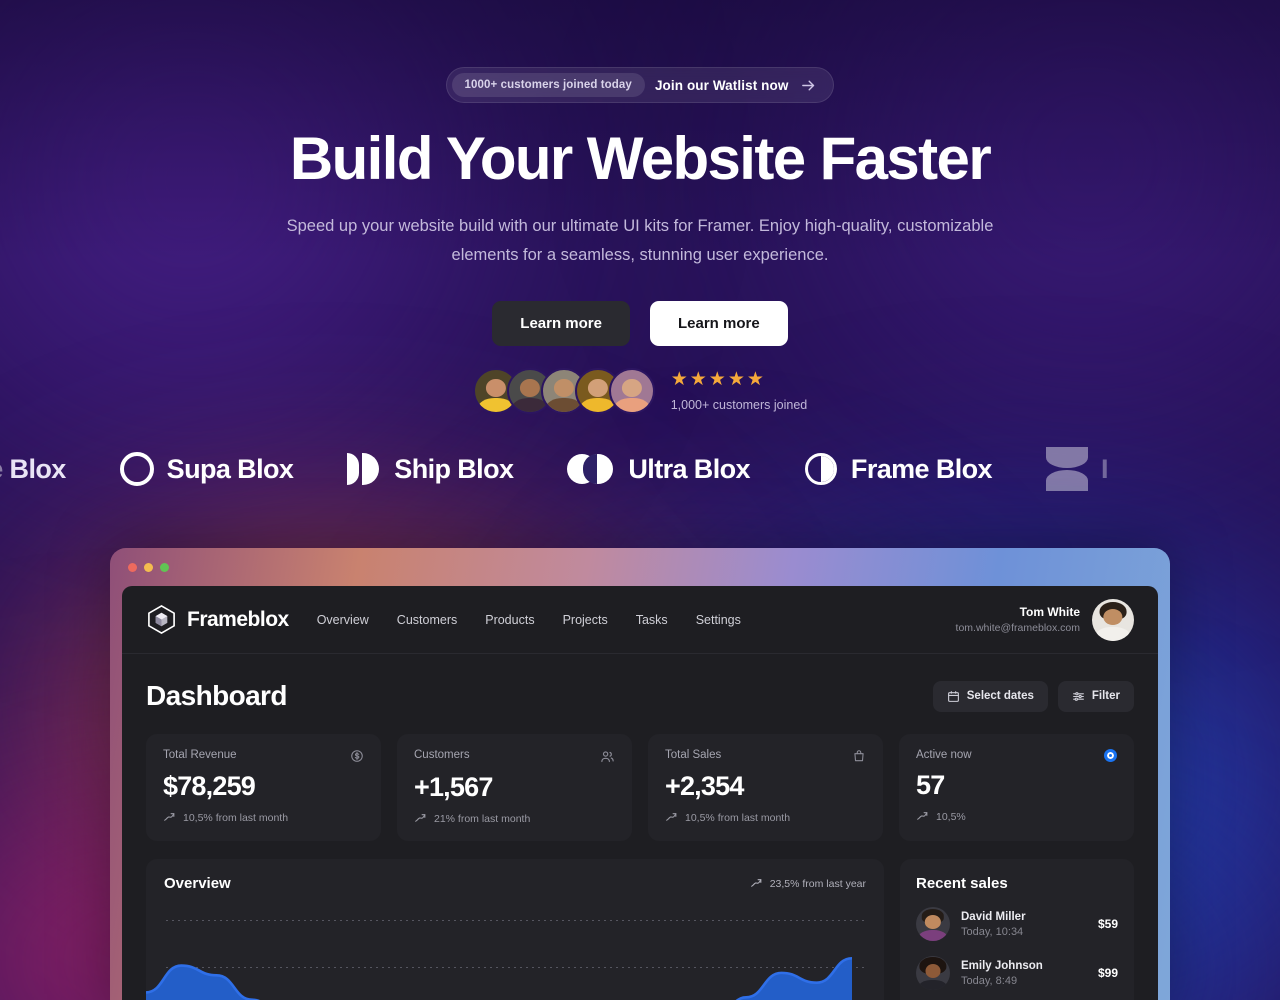  What do you see at coordinates (453, 787) in the screenshot?
I see `stat-value: +1,567` at bounding box center [453, 787].